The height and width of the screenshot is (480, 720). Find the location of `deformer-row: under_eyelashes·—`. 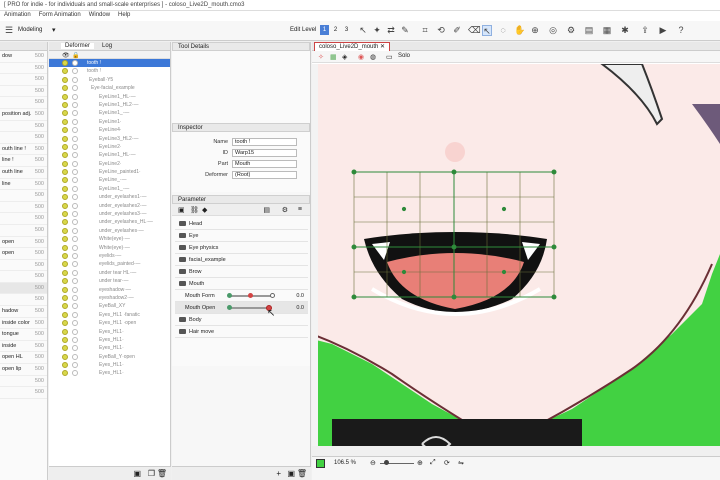

deformer-row: under_eyelashes·— is located at coordinates (109, 231).